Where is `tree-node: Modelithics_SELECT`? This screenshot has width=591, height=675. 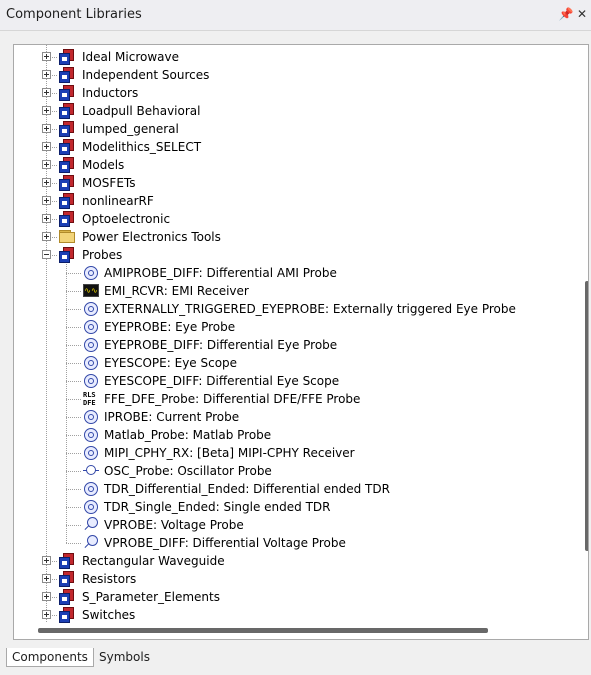 tree-node: Modelithics_SELECT is located at coordinates (296, 147).